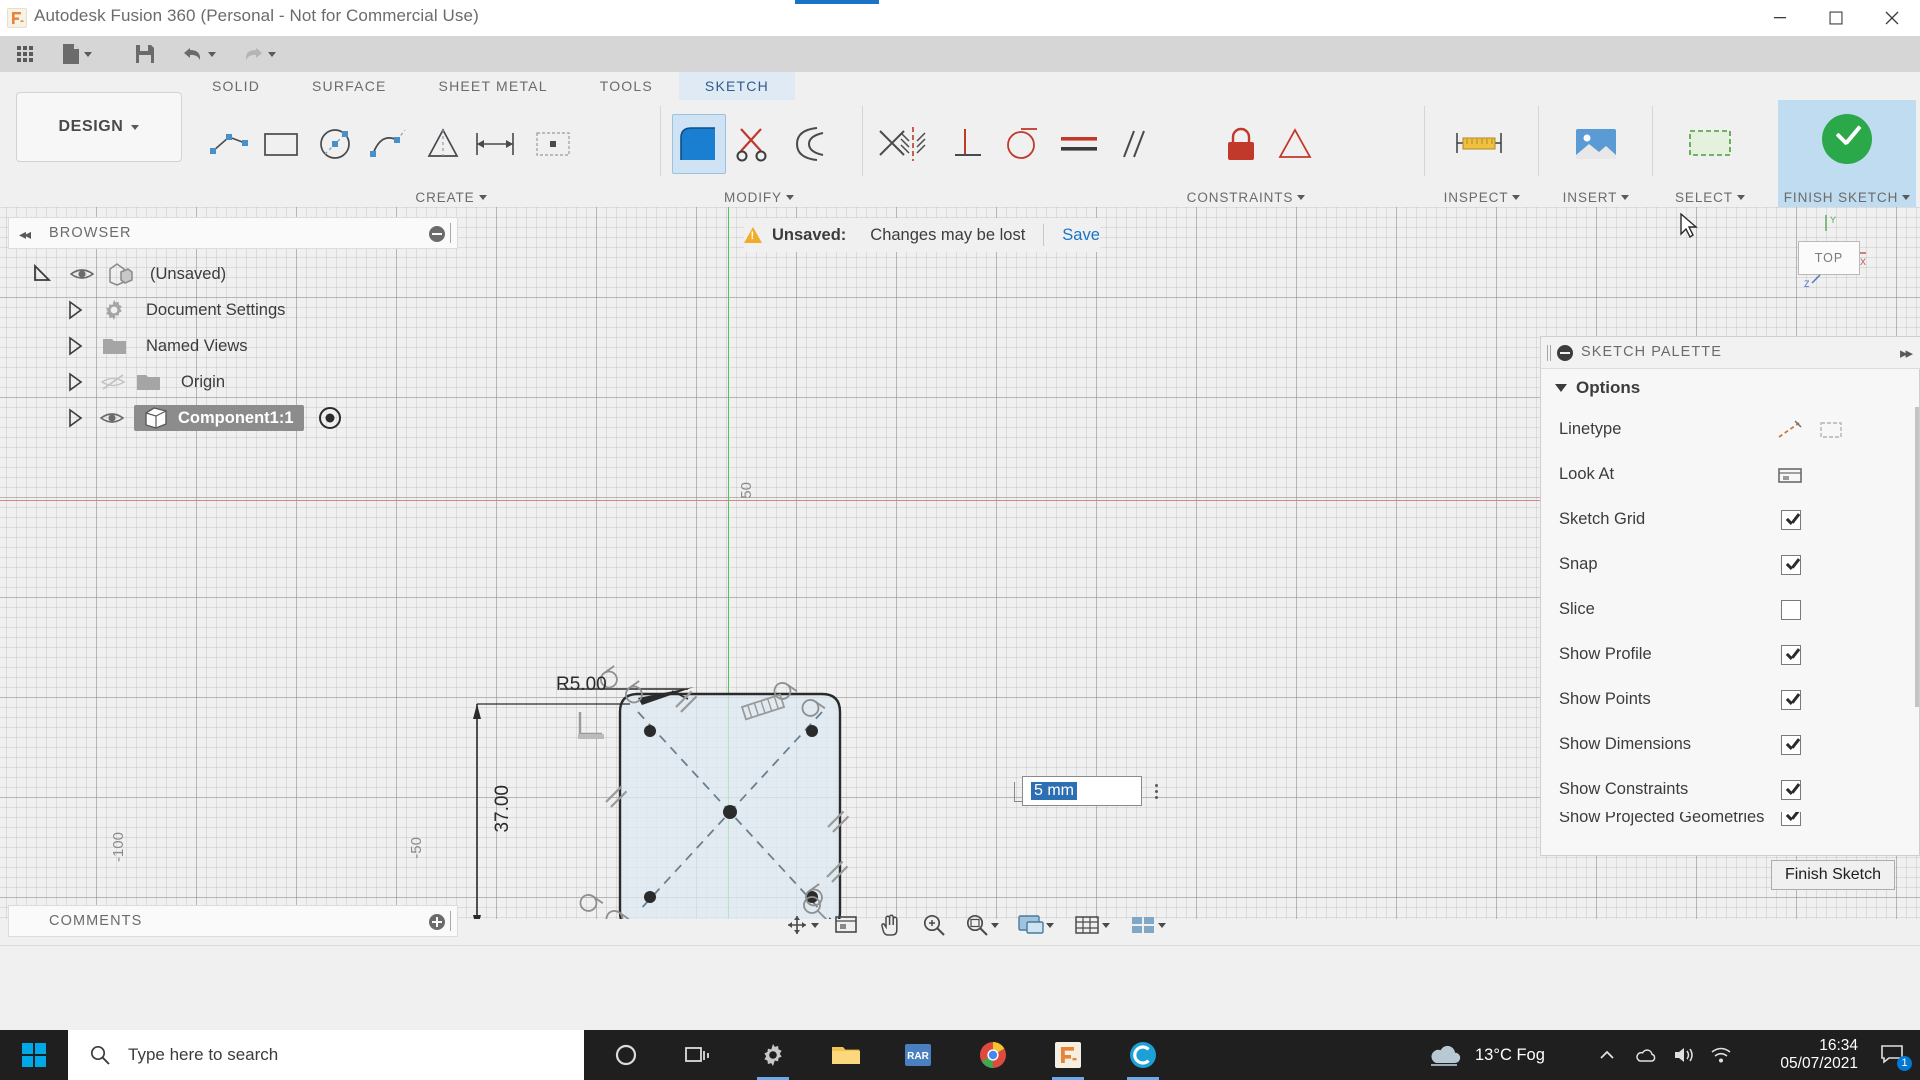 This screenshot has height=1080, width=1920. Describe the element at coordinates (1156, 791) in the screenshot. I see `dimension-input-options-icon` at that location.